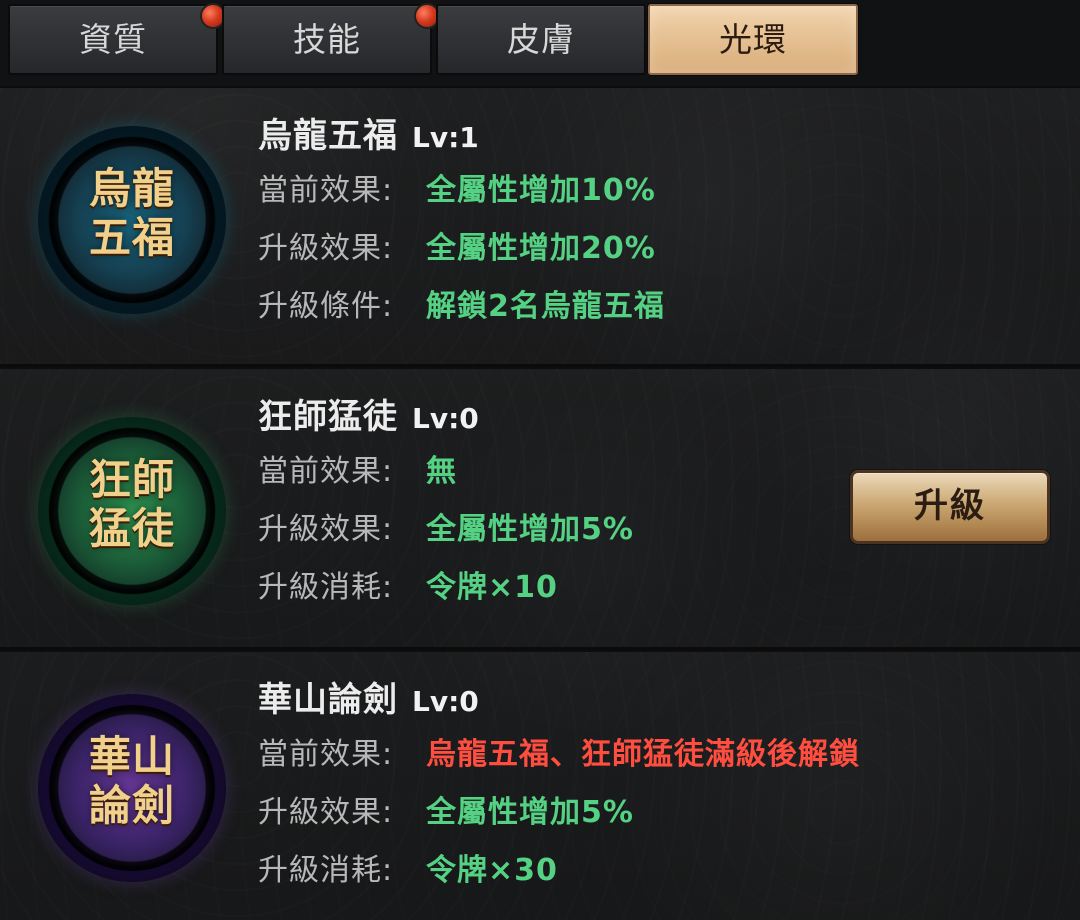  I want to click on tab-qualifications: 資質, so click(117, 39).